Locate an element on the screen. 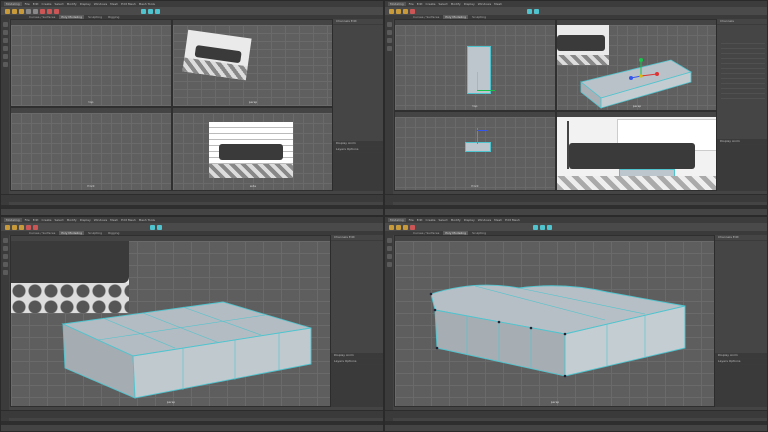 This screenshot has width=768, height=432. channel-box-tabs: Channels is located at coordinates (742, 22).